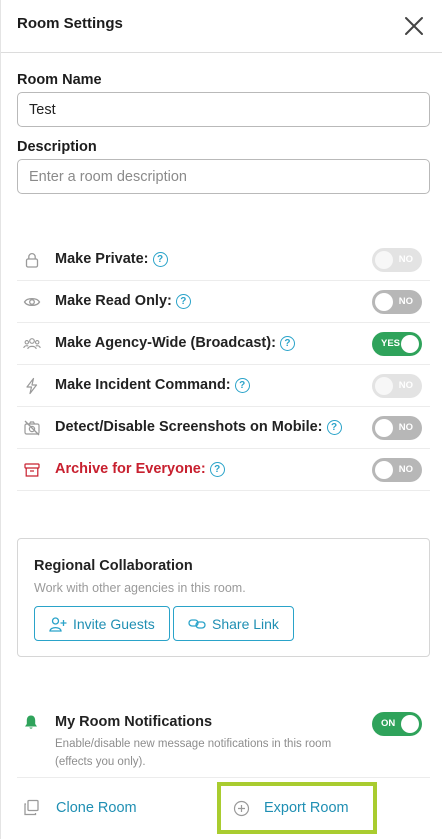 The image size is (442, 839). Describe the element at coordinates (134, 722) in the screenshot. I see `notifications-title: My Room Notifications` at that location.